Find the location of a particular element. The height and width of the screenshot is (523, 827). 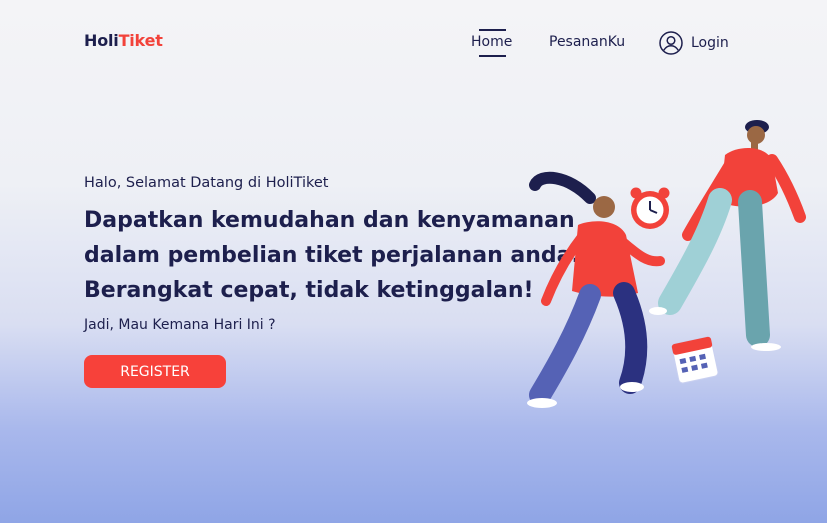

headline-line-1: Dapatkan kemudahan dan kenyamanan is located at coordinates (329, 220).